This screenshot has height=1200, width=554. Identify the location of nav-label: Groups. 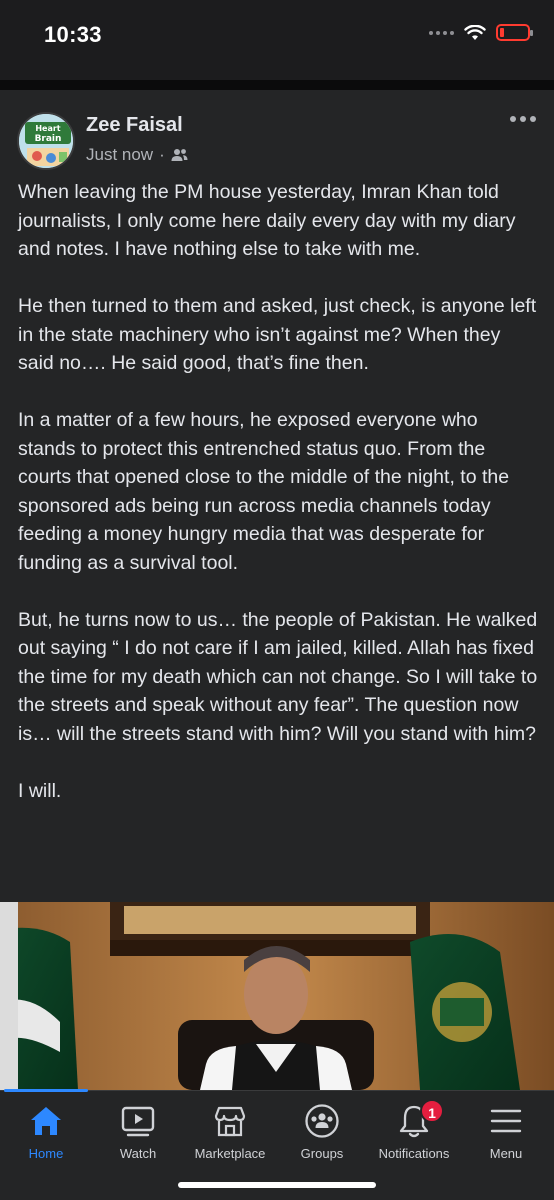
(322, 1153).